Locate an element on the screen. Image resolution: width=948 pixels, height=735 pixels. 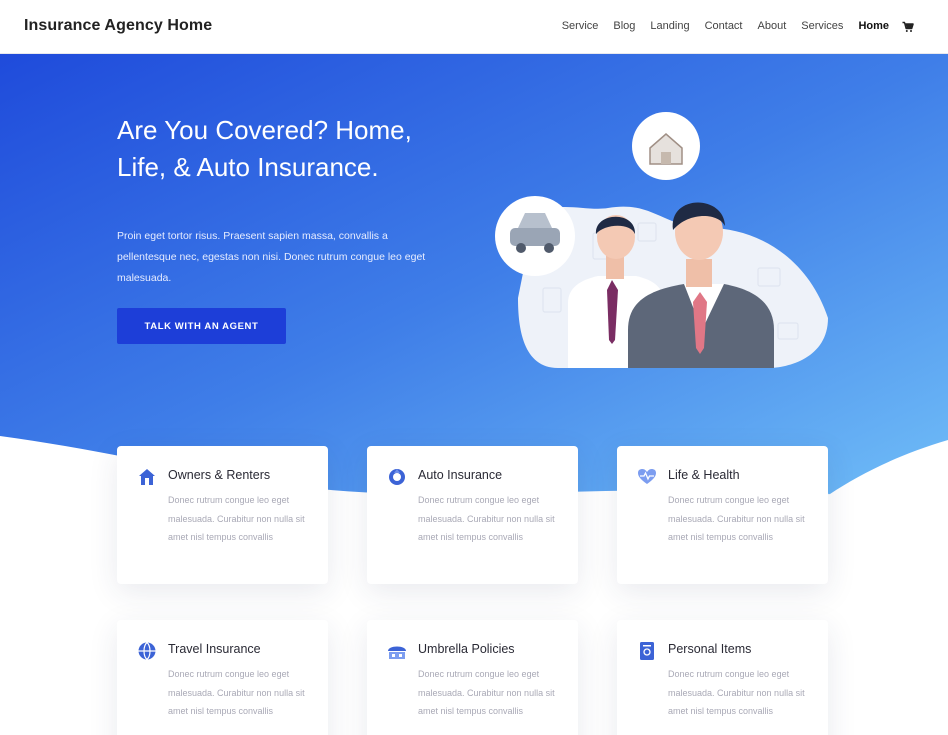
site-logo: Insurance Agency Home is located at coordinates (118, 26).